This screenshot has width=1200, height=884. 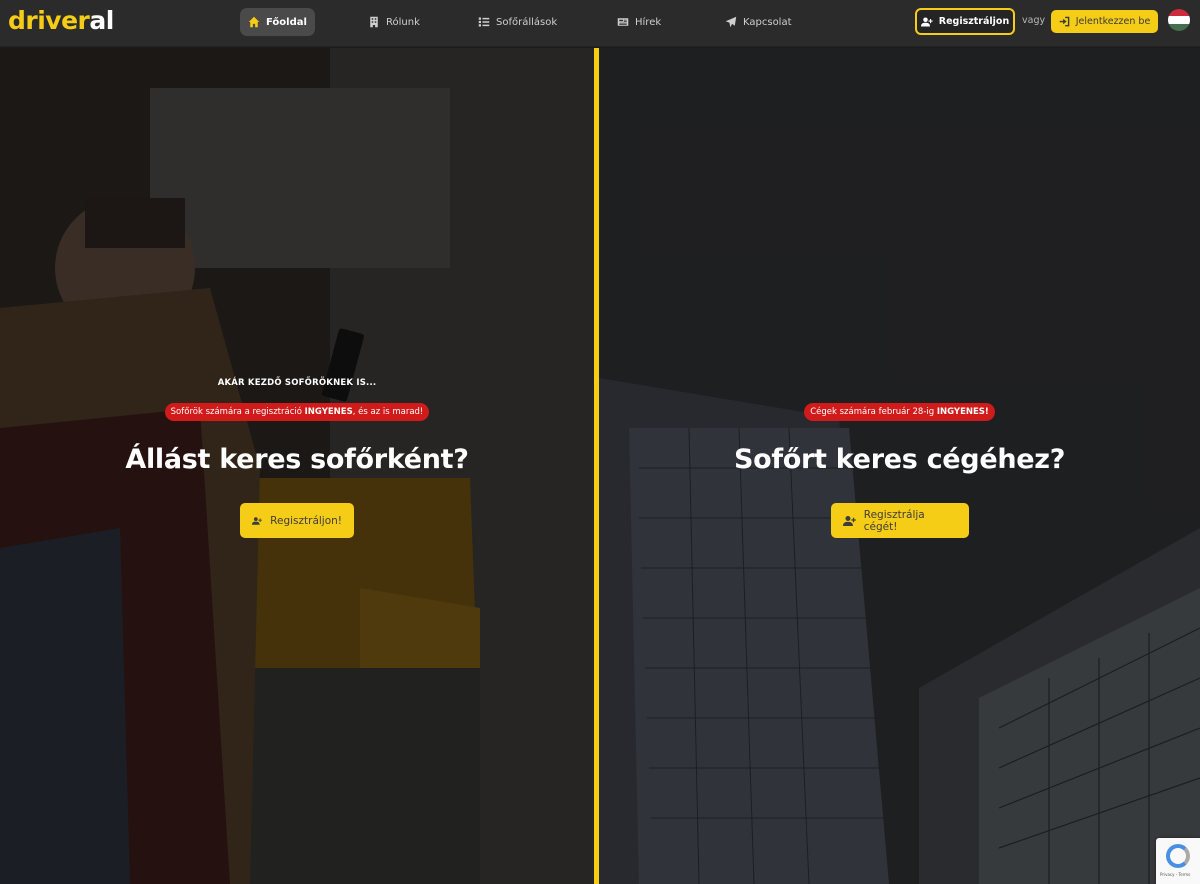 What do you see at coordinates (1179, 20) in the screenshot?
I see `hungary-flag-icon` at bounding box center [1179, 20].